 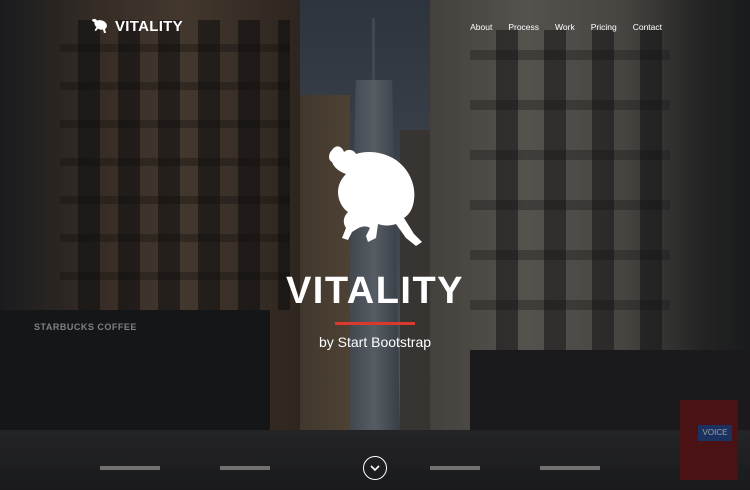 I want to click on scroll-down-button, so click(x=375, y=468).